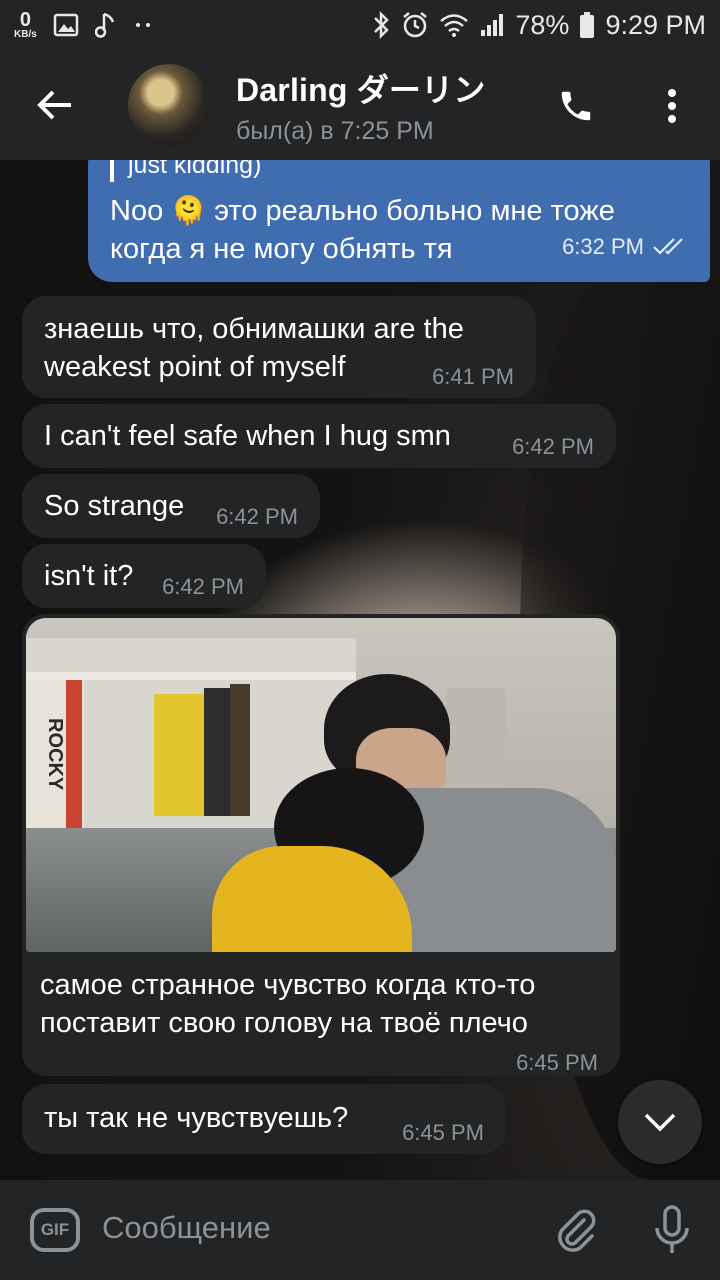 Image resolution: width=720 pixels, height=1280 pixels. I want to click on phone-icon, so click(576, 106).